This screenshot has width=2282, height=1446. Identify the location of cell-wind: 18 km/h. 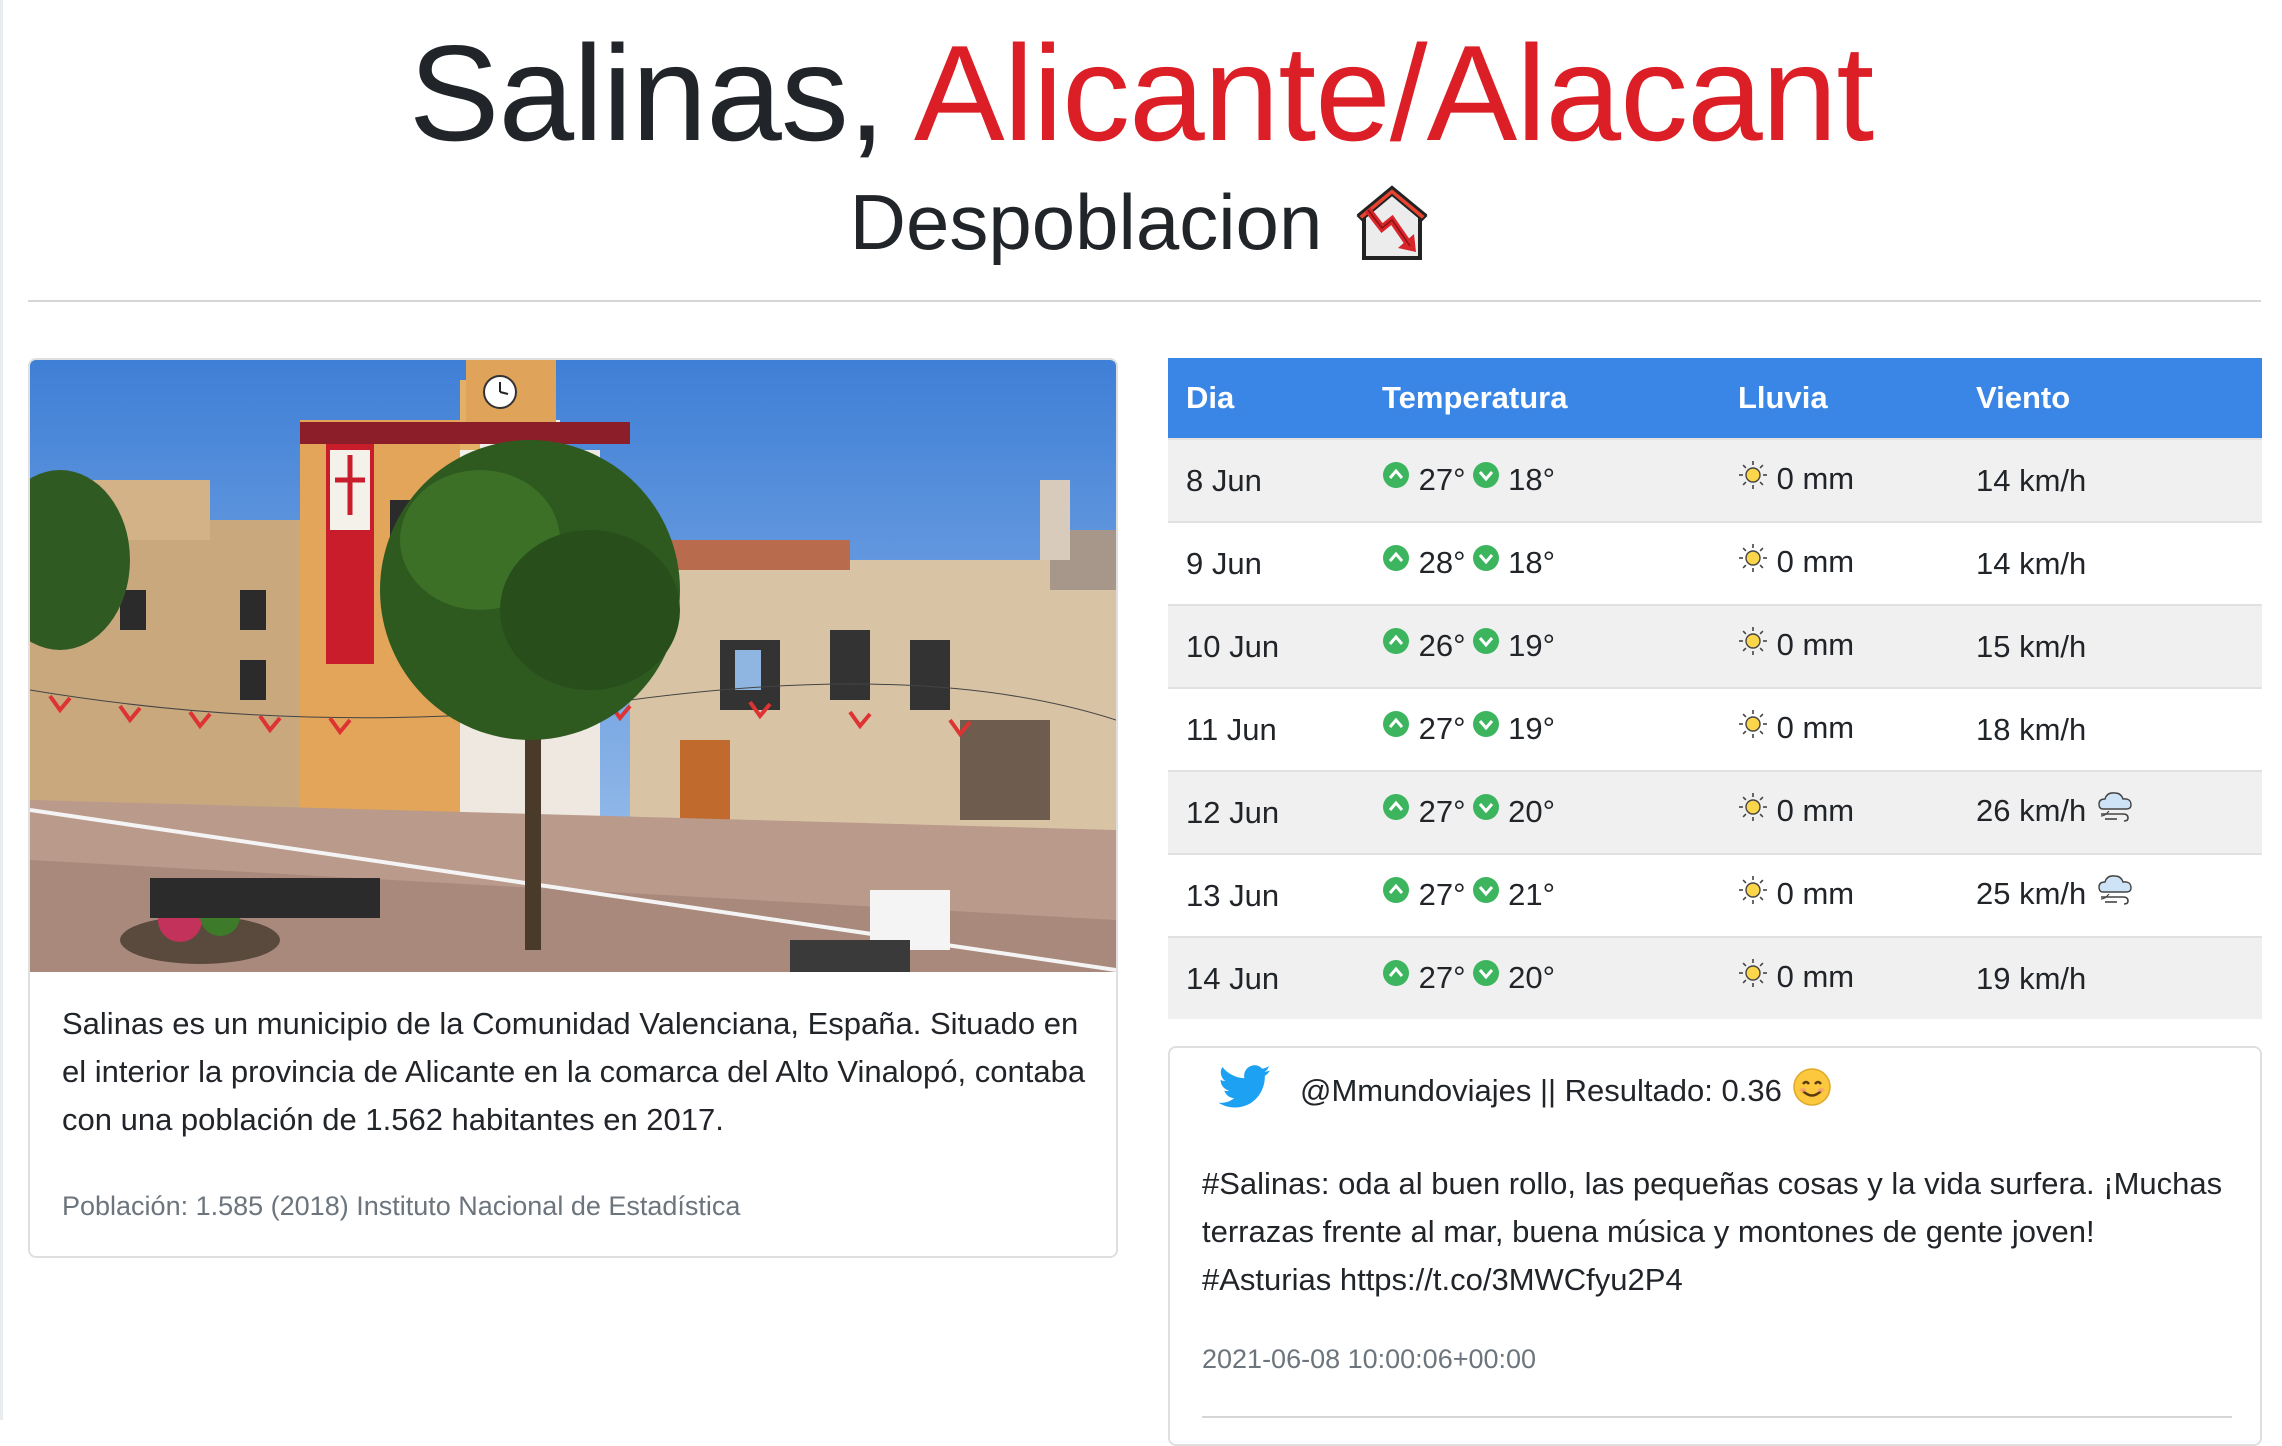
(2110, 729).